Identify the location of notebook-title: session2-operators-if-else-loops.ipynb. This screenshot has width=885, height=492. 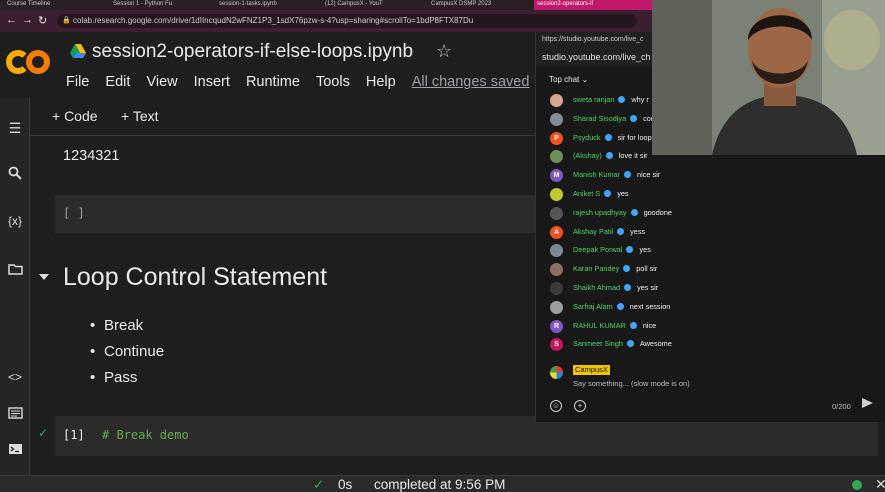
(252, 52).